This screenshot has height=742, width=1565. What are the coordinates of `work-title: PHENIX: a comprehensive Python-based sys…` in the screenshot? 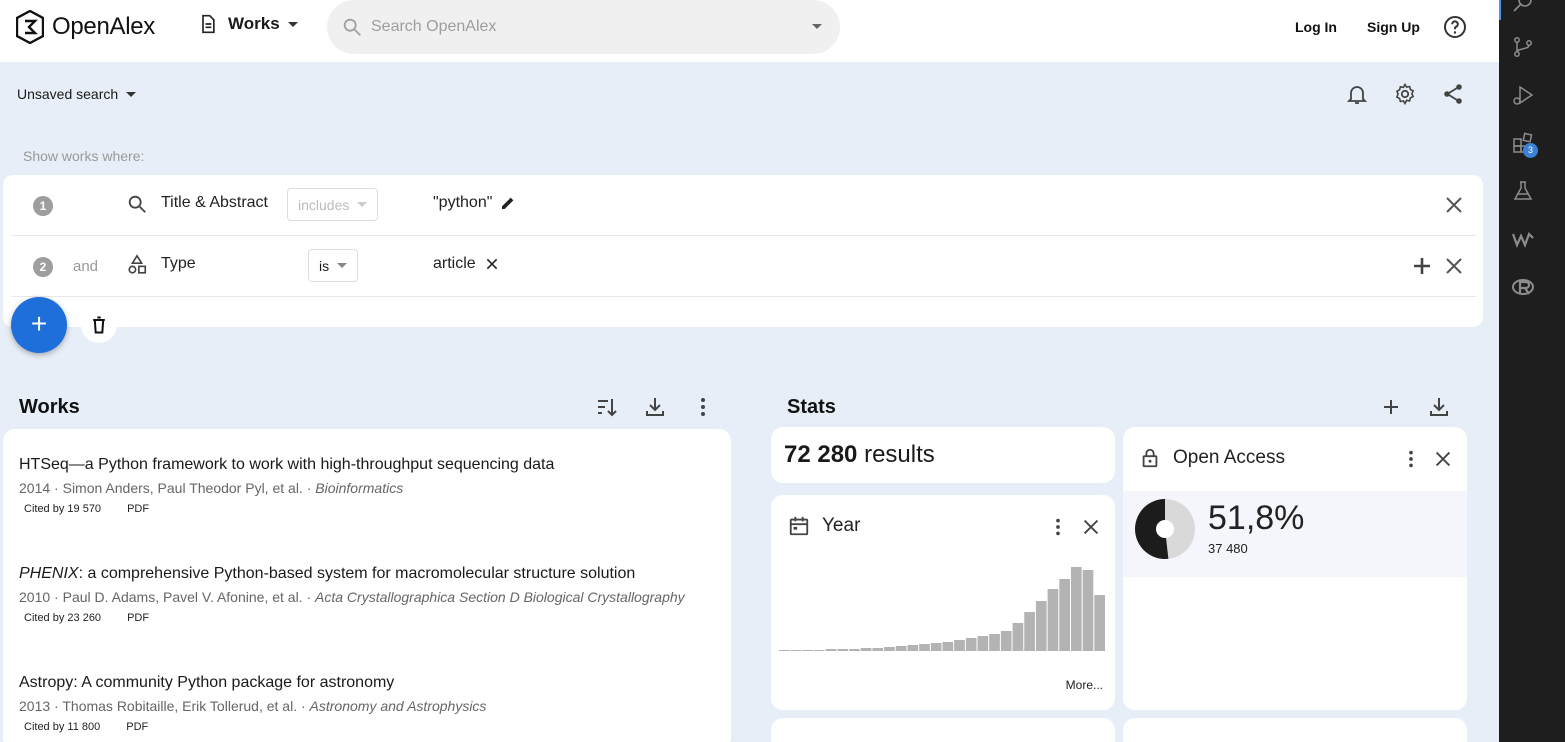 It's located at (369, 574).